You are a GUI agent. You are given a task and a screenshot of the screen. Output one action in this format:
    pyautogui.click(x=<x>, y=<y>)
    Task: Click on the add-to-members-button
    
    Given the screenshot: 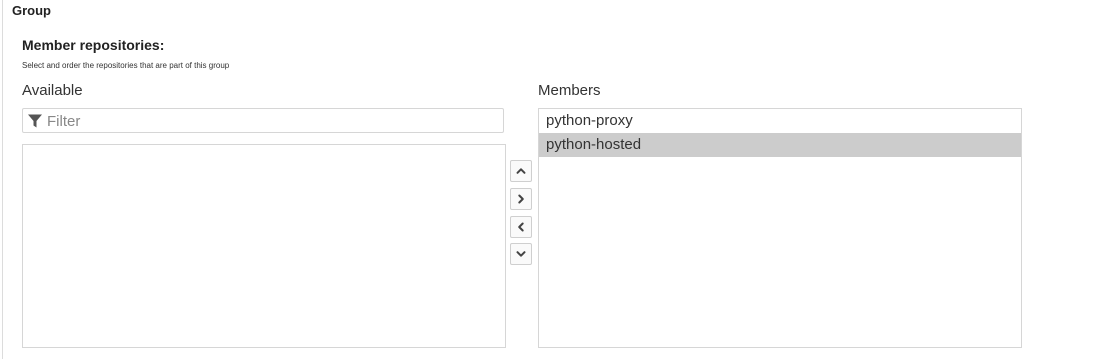 What is the action you would take?
    pyautogui.click(x=521, y=199)
    